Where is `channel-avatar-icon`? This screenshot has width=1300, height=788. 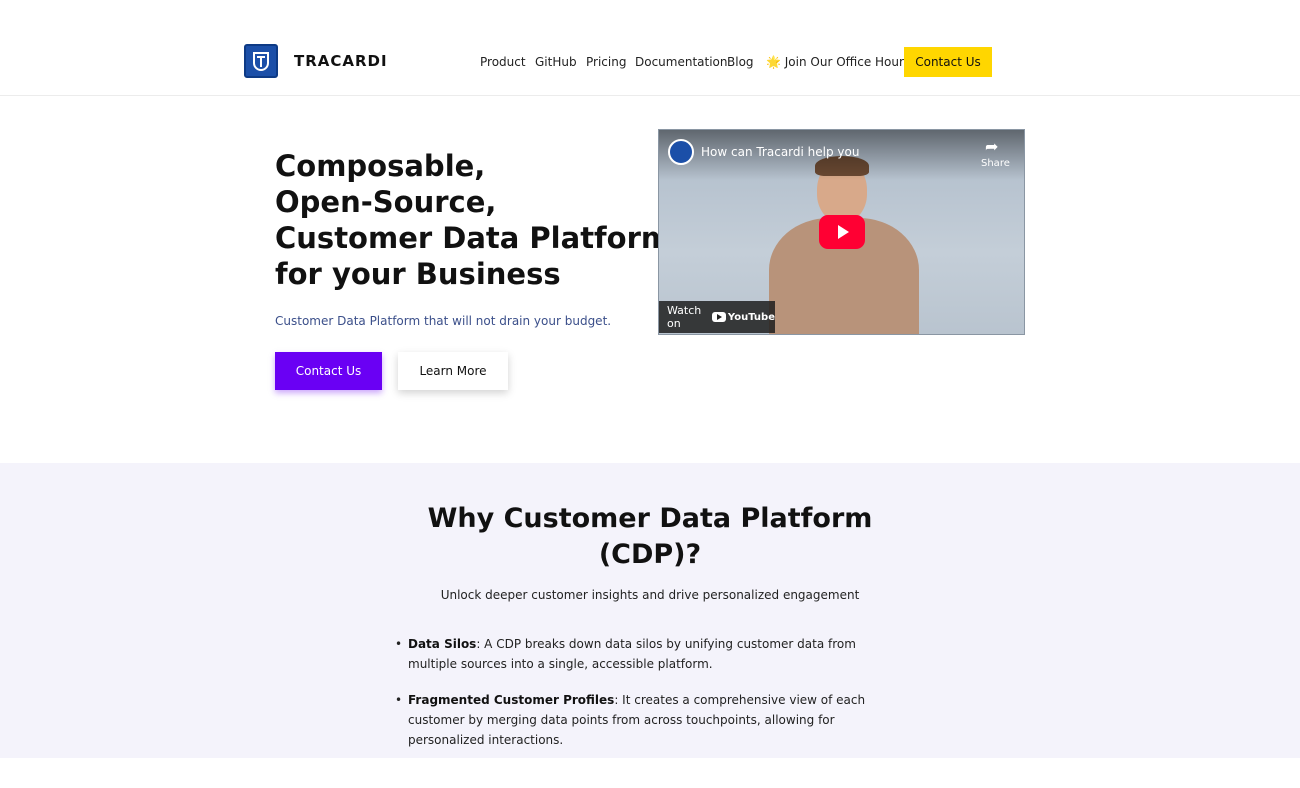 channel-avatar-icon is located at coordinates (681, 152).